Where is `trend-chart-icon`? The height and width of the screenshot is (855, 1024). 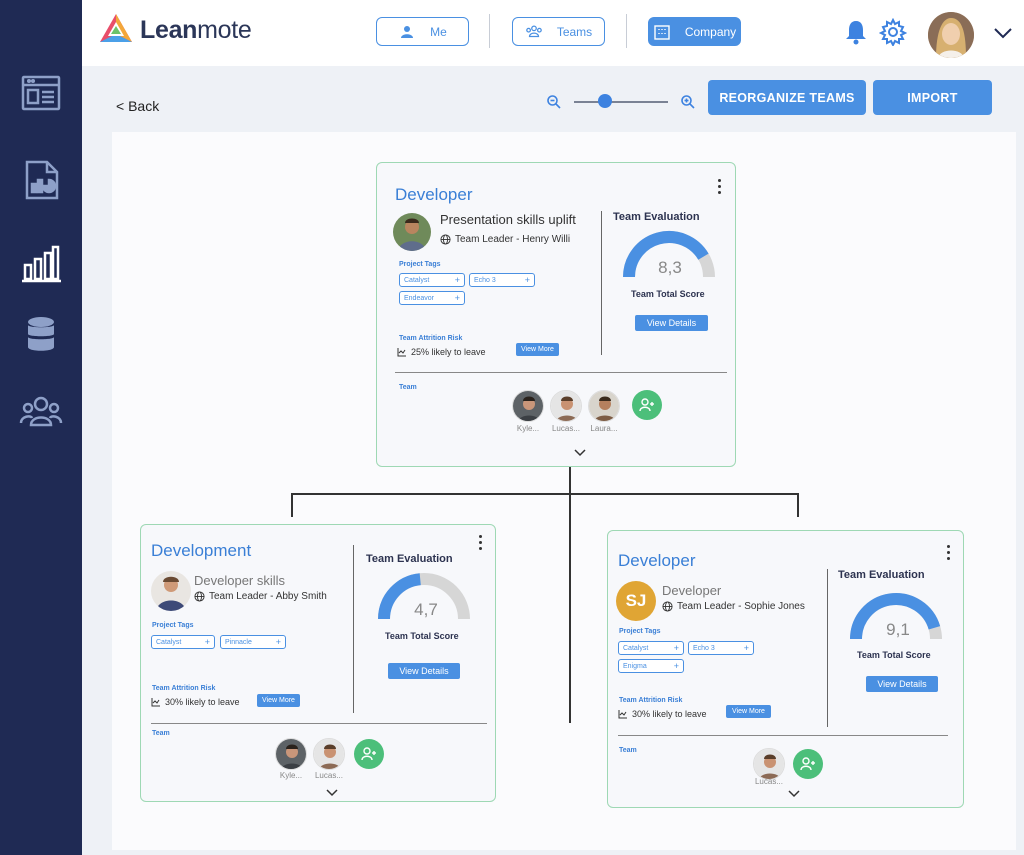 trend-chart-icon is located at coordinates (155, 702).